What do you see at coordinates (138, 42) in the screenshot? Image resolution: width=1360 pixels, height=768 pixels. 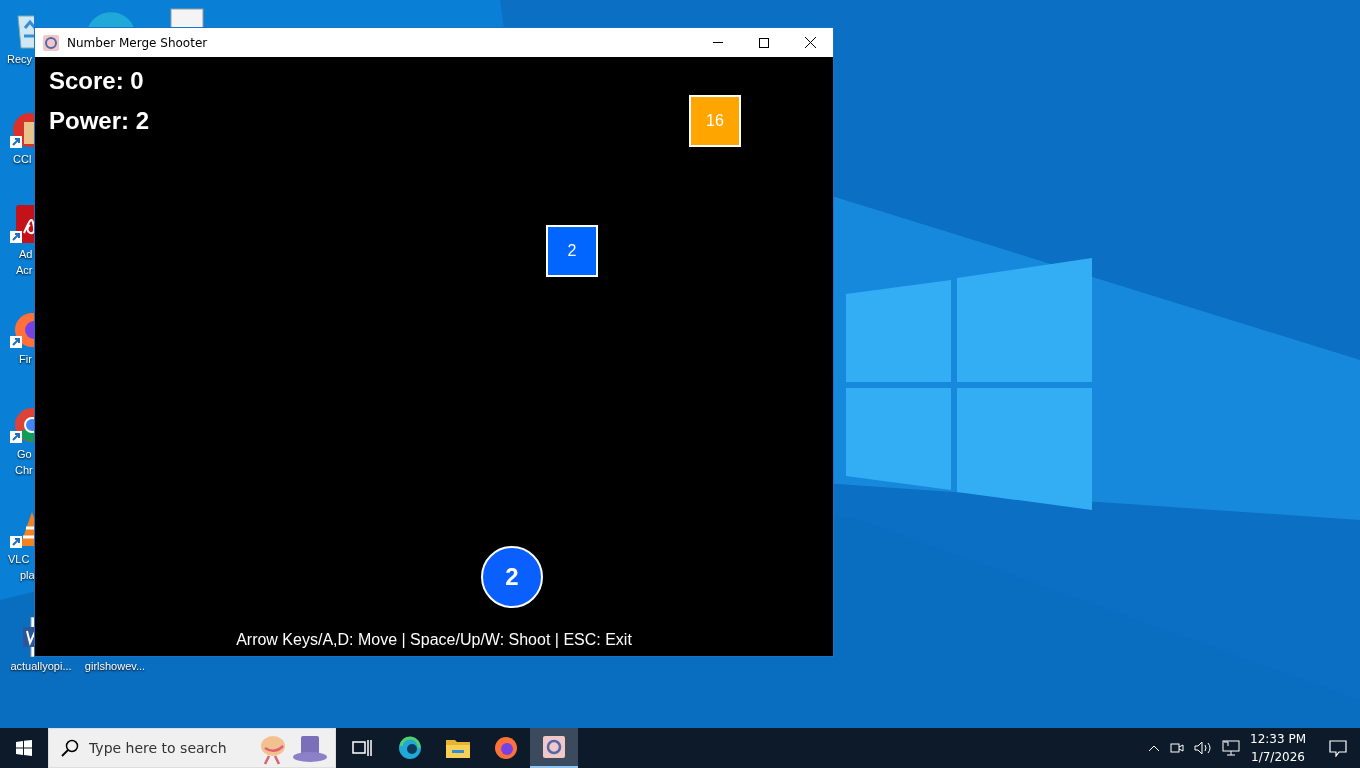 I see `window-title: Number Merge Shooter` at bounding box center [138, 42].